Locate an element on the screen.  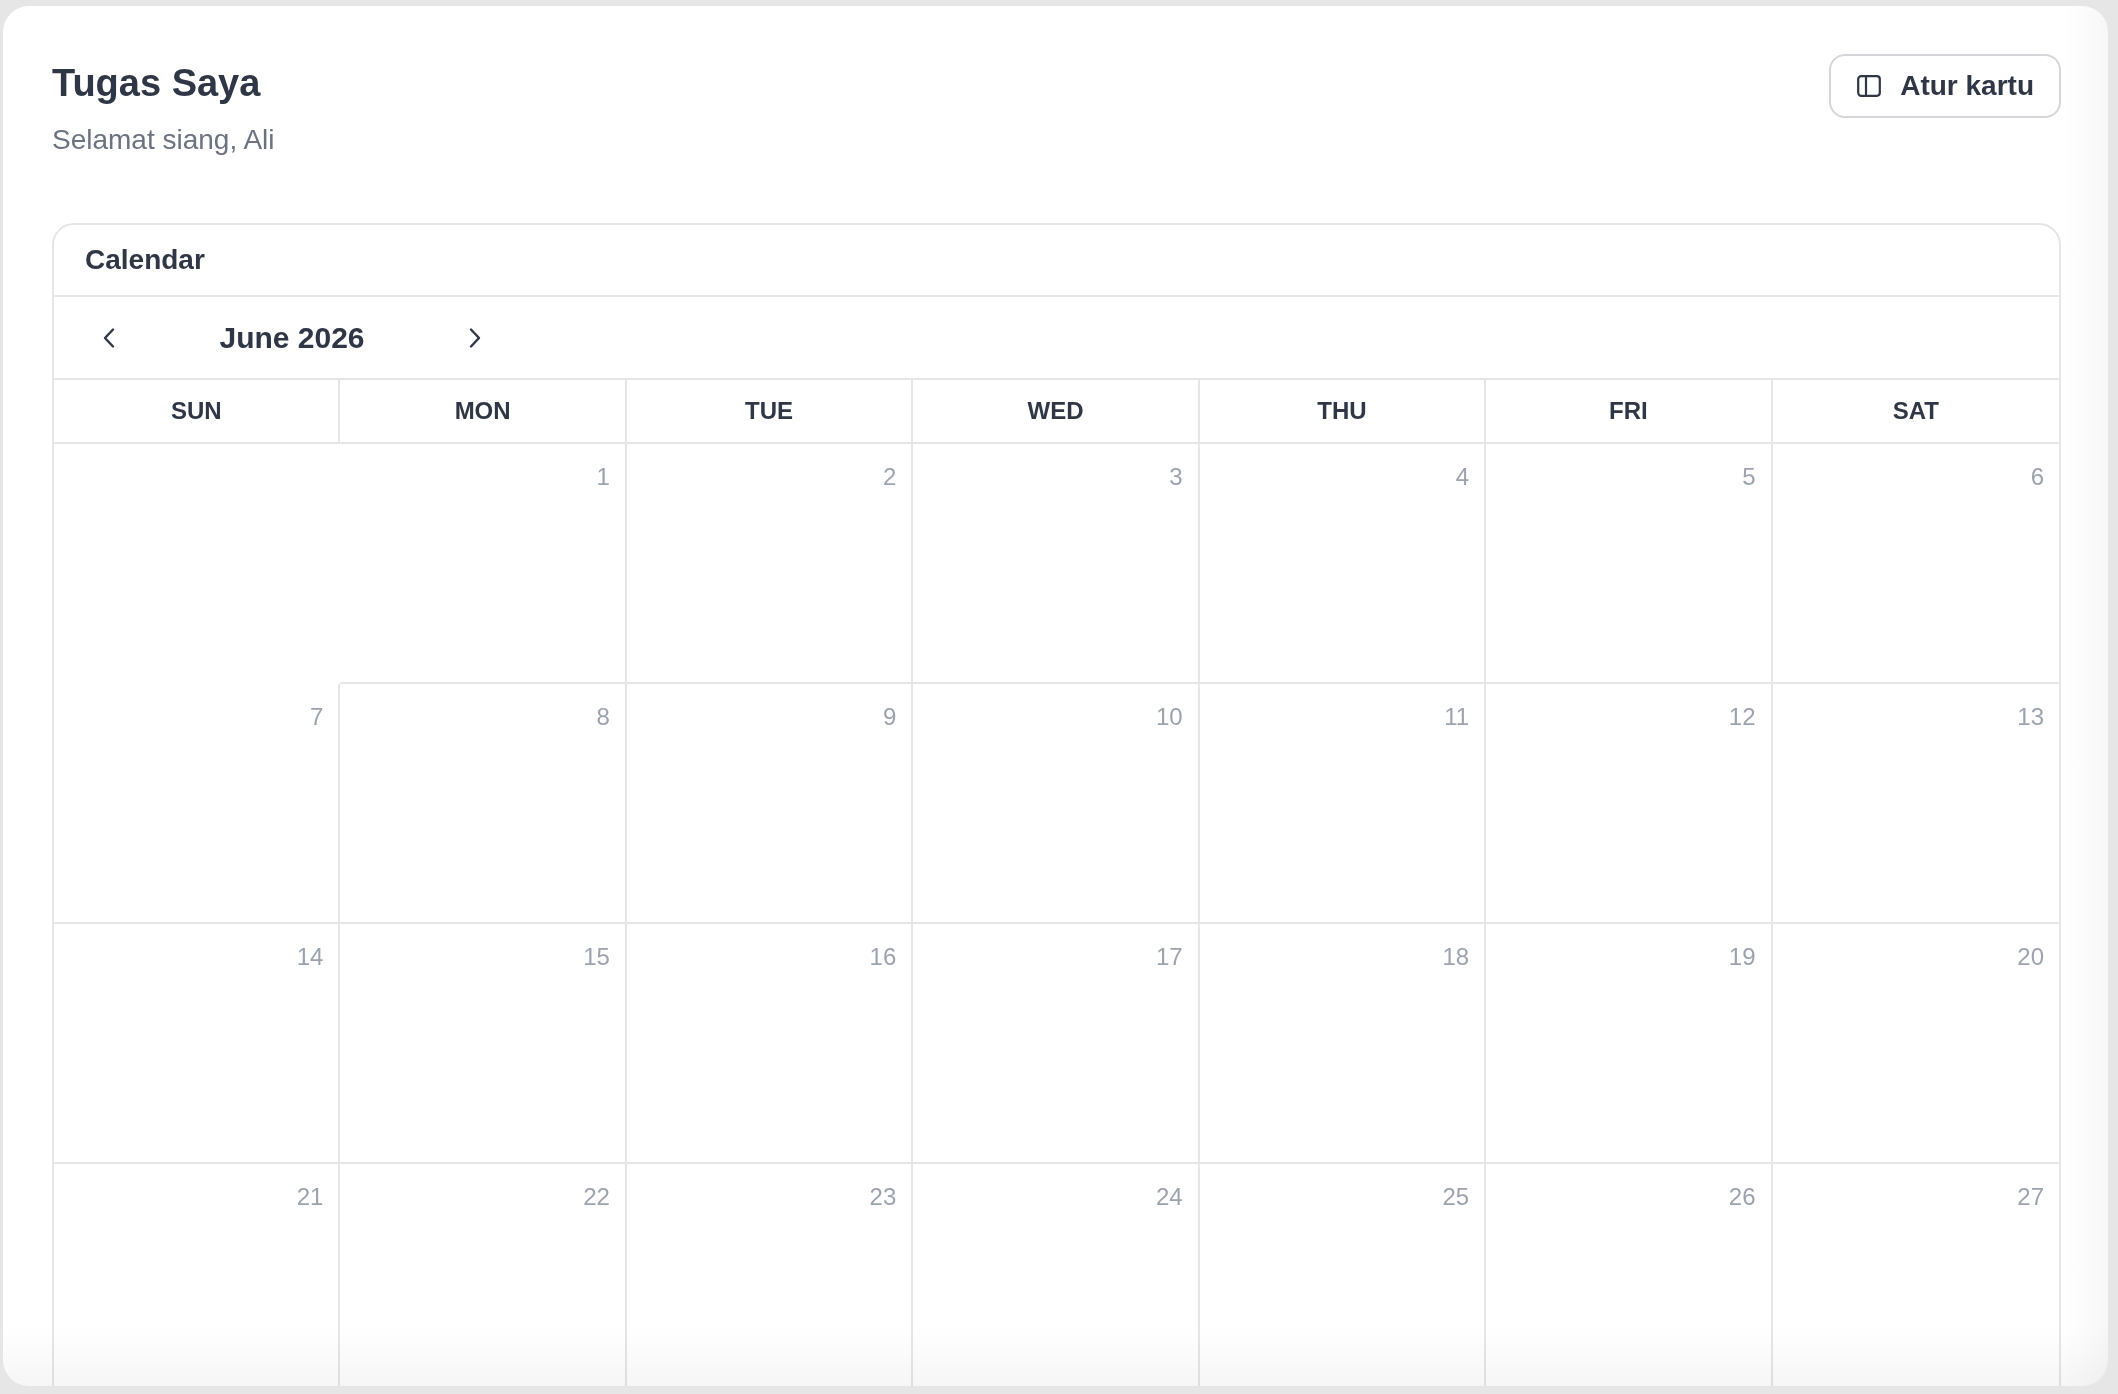
day-number: 15 is located at coordinates (596, 957).